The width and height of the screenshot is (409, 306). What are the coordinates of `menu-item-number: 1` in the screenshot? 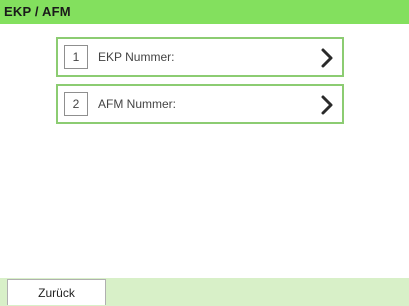 It's located at (76, 57).